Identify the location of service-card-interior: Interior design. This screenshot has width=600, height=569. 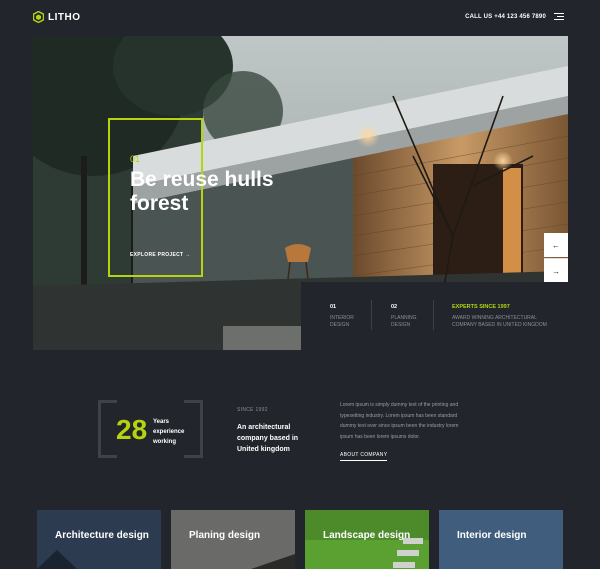
(501, 539).